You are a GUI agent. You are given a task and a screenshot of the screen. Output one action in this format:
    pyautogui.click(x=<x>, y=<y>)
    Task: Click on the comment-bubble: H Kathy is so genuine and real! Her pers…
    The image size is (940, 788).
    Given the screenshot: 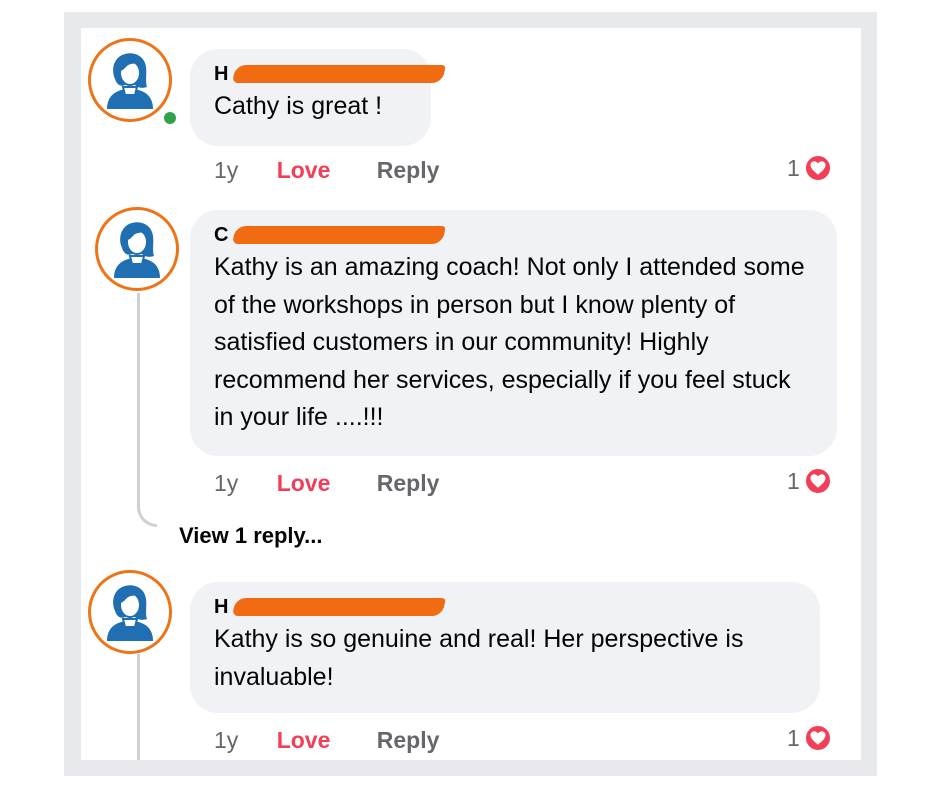 What is the action you would take?
    pyautogui.click(x=505, y=647)
    